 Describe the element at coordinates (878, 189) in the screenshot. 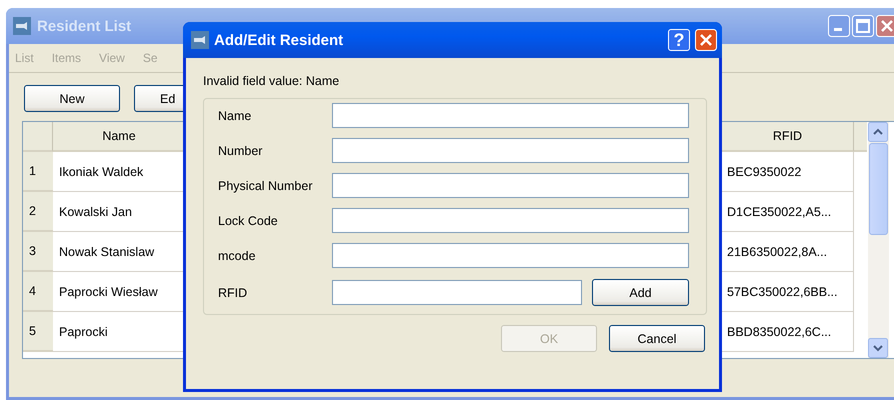

I see `scroll-thumb` at that location.